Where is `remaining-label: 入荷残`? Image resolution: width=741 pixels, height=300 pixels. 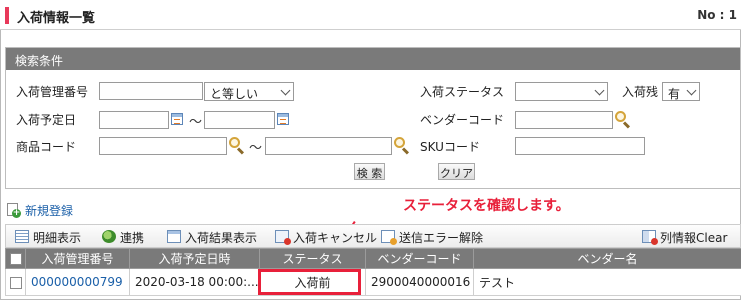 remaining-label: 入荷残 is located at coordinates (640, 92).